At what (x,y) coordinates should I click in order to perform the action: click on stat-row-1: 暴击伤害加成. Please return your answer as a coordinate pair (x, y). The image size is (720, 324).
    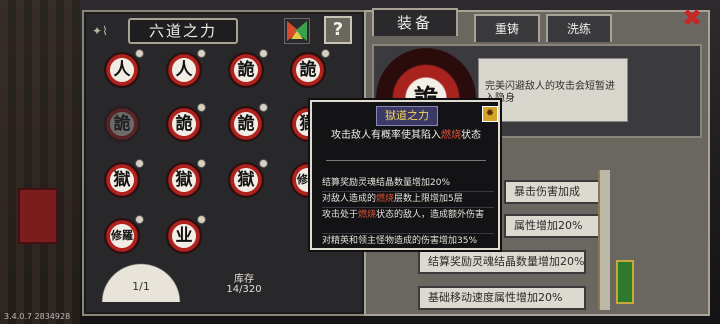
    Looking at the image, I should click on (552, 192).